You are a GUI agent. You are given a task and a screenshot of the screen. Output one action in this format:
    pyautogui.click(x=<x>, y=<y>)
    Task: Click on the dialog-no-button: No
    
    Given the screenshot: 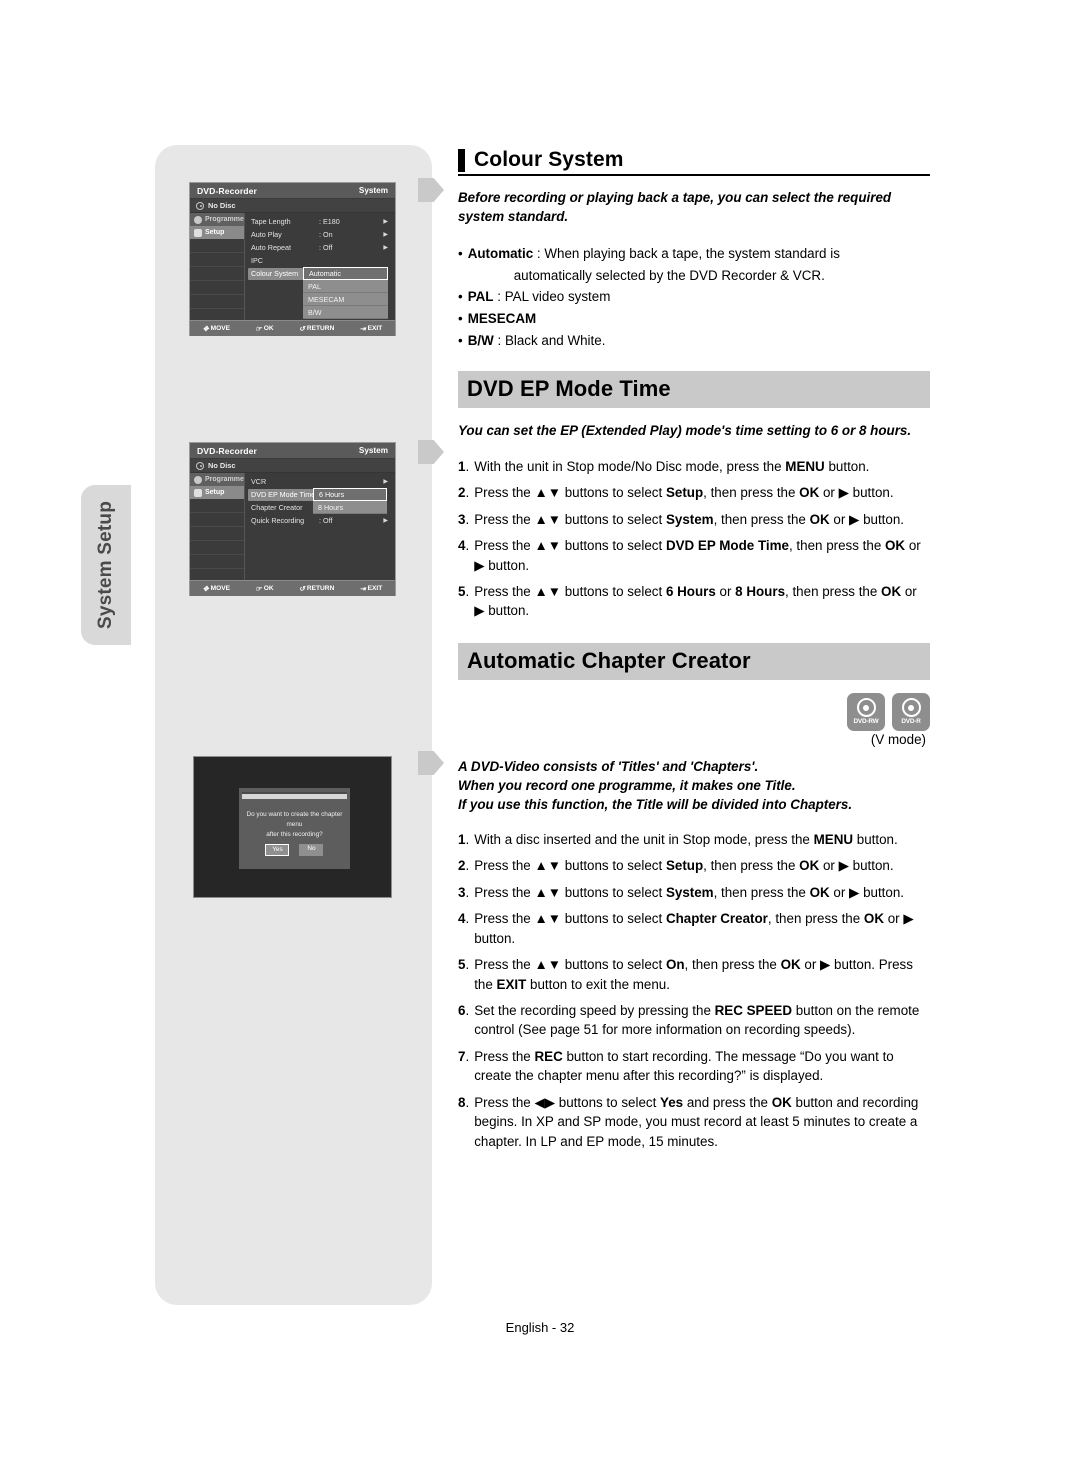 What is the action you would take?
    pyautogui.click(x=311, y=849)
    